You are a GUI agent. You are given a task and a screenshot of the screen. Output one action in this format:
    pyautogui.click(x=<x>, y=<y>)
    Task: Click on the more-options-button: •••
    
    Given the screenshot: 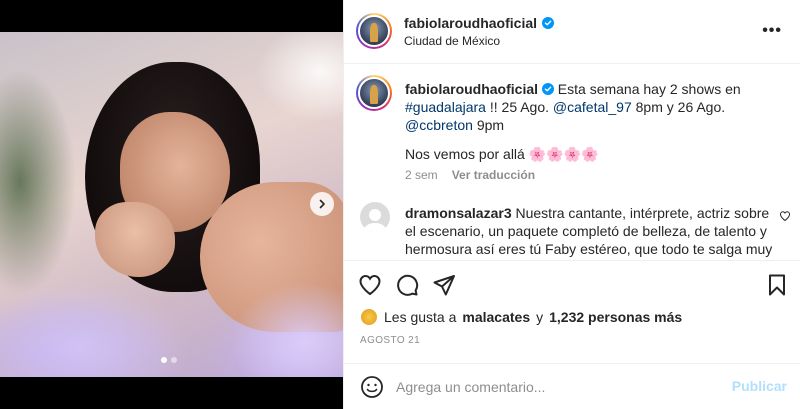 What is the action you would take?
    pyautogui.click(x=772, y=31)
    